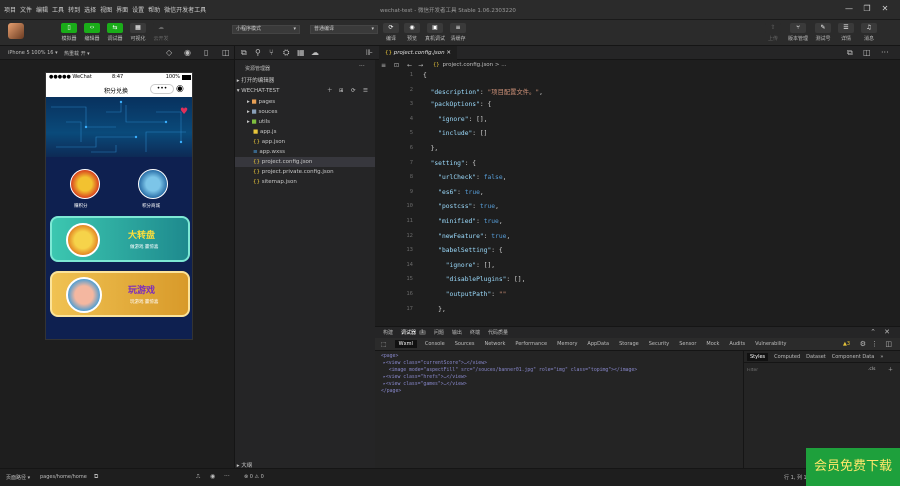 The width and height of the screenshot is (900, 486). I want to click on maximize-icon: ❐, so click(867, 8).